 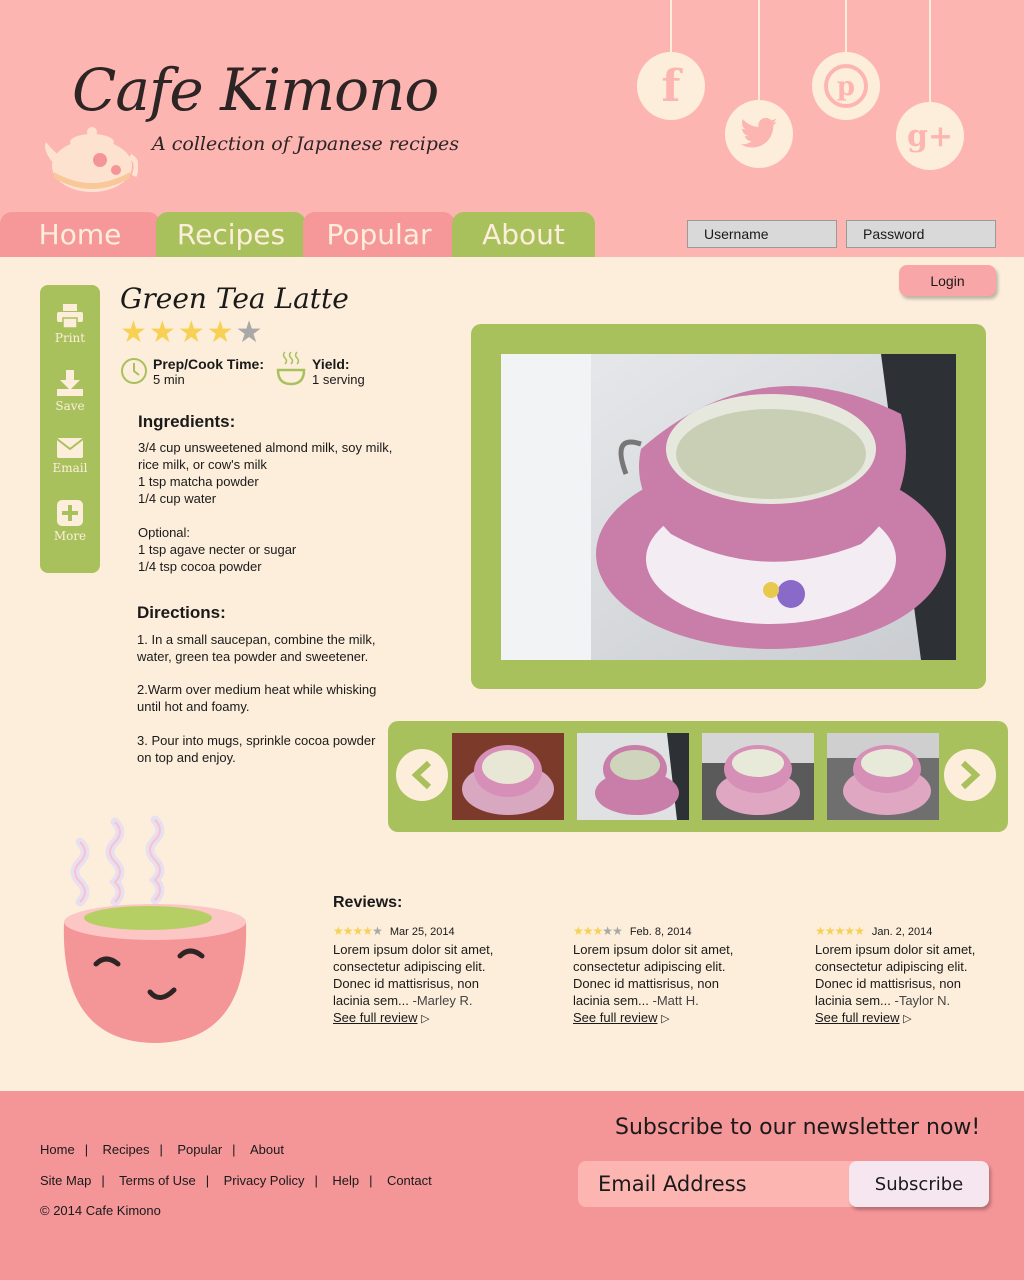 What do you see at coordinates (70, 536) in the screenshot?
I see `more-label: More` at bounding box center [70, 536].